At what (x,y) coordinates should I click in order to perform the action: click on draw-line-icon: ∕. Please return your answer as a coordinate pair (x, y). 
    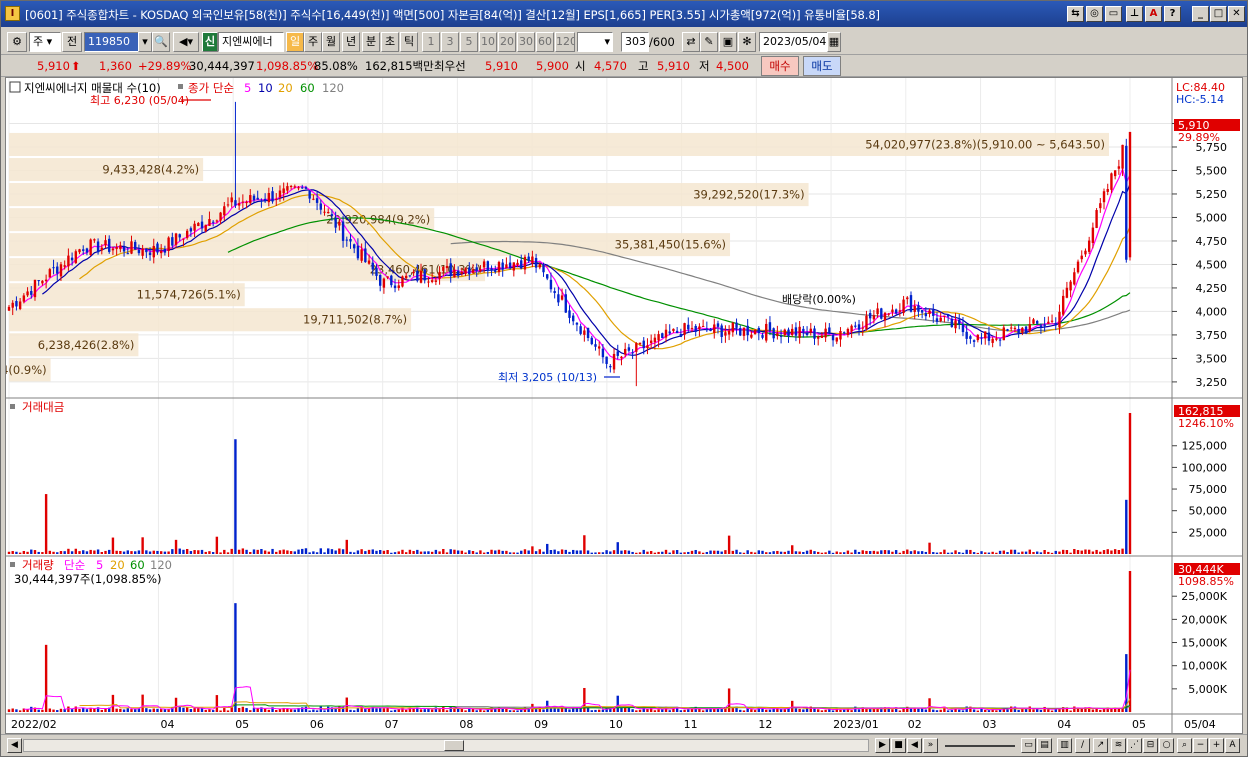
    Looking at the image, I should click on (1082, 745).